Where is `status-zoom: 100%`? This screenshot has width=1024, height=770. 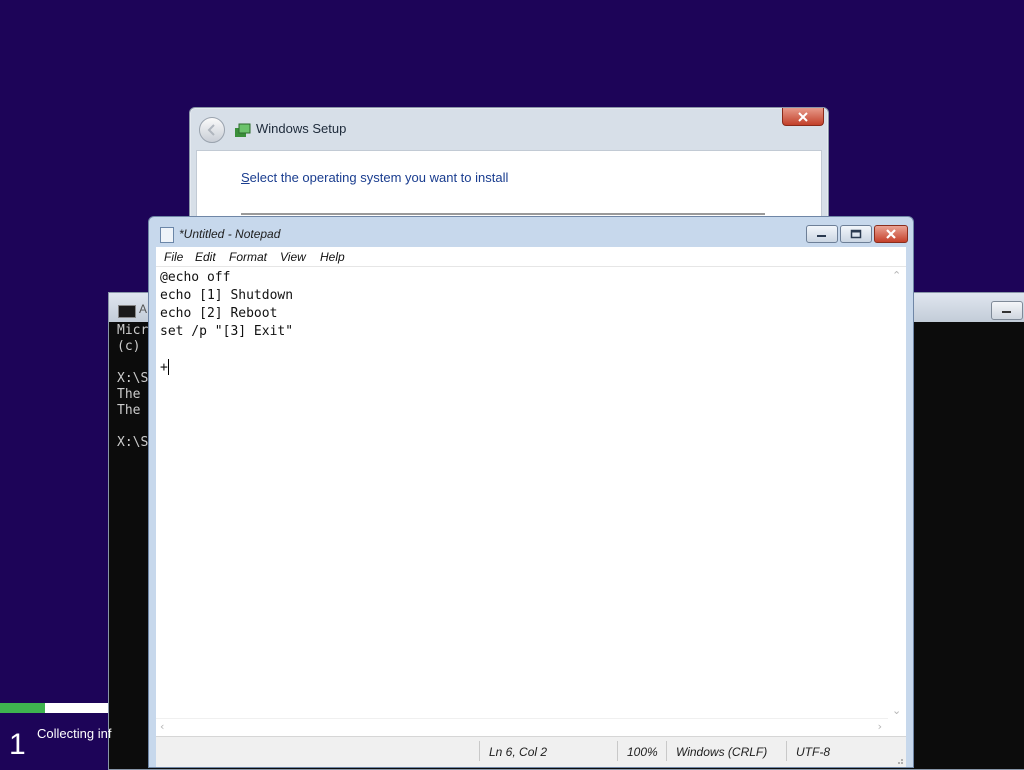
status-zoom: 100% is located at coordinates (642, 752).